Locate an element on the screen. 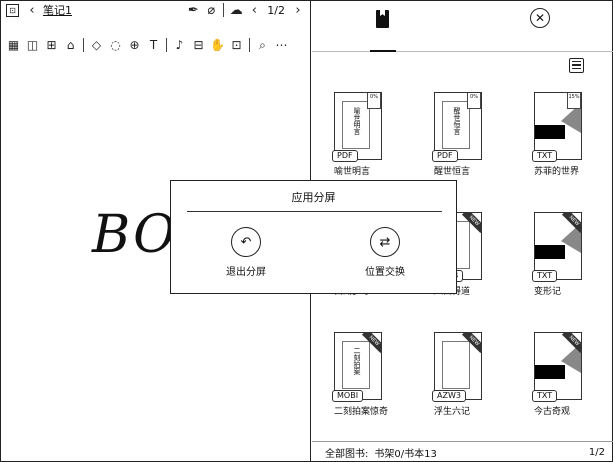 This screenshot has width=613, height=462. text-icon: T is located at coordinates (153, 45).